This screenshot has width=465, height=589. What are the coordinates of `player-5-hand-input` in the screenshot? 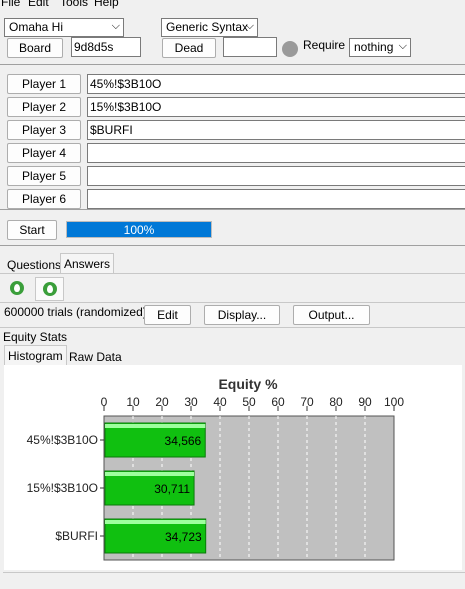 It's located at (276, 176).